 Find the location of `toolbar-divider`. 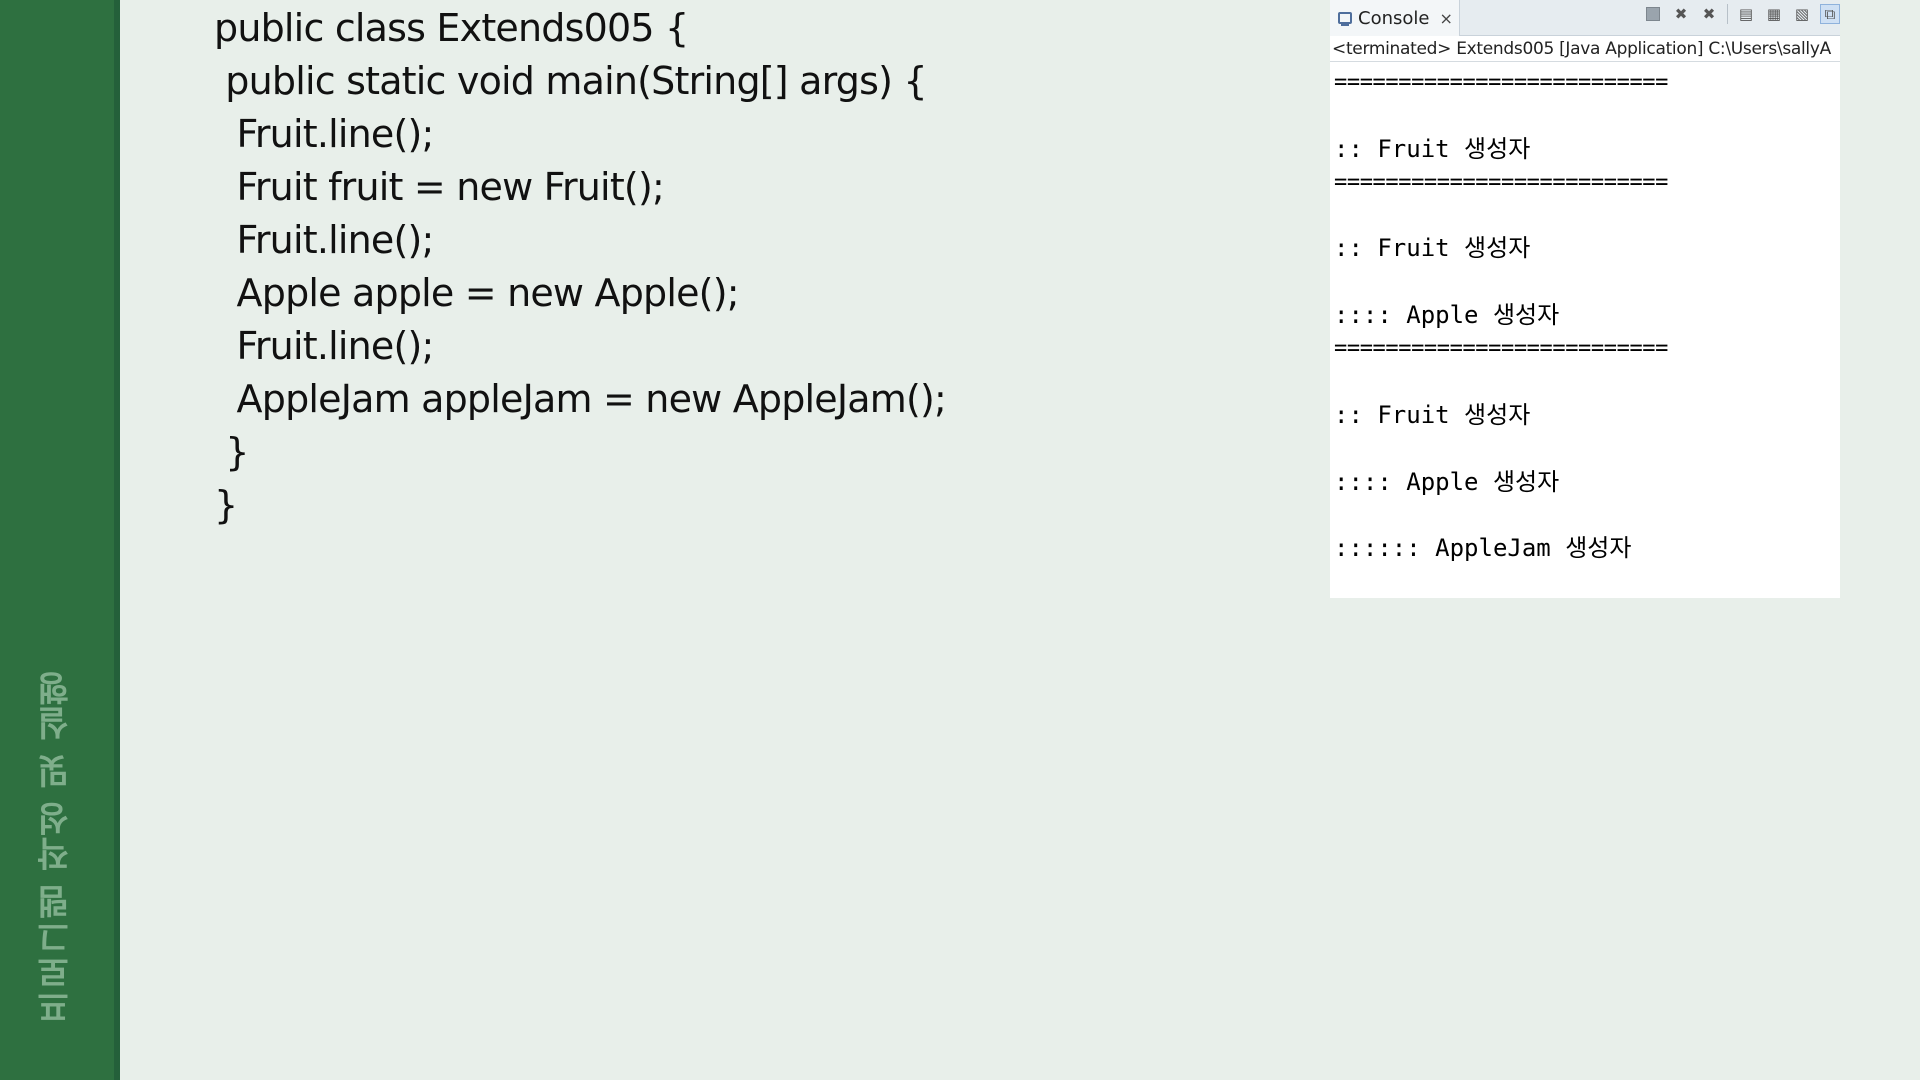

toolbar-divider is located at coordinates (1727, 14).